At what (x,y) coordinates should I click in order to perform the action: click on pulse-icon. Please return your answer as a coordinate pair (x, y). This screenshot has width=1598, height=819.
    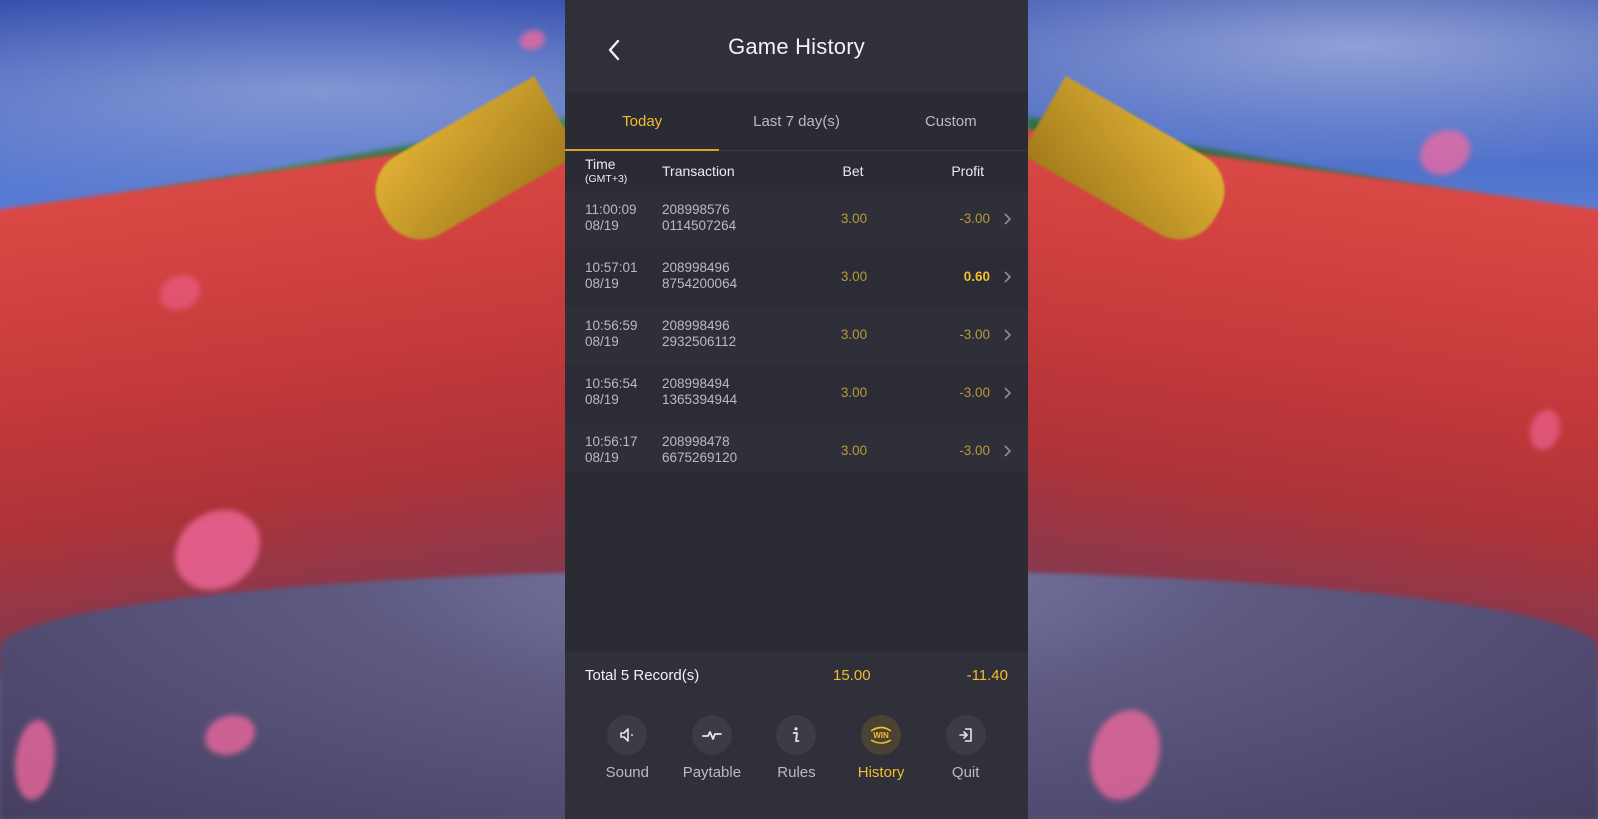
    Looking at the image, I should click on (711, 735).